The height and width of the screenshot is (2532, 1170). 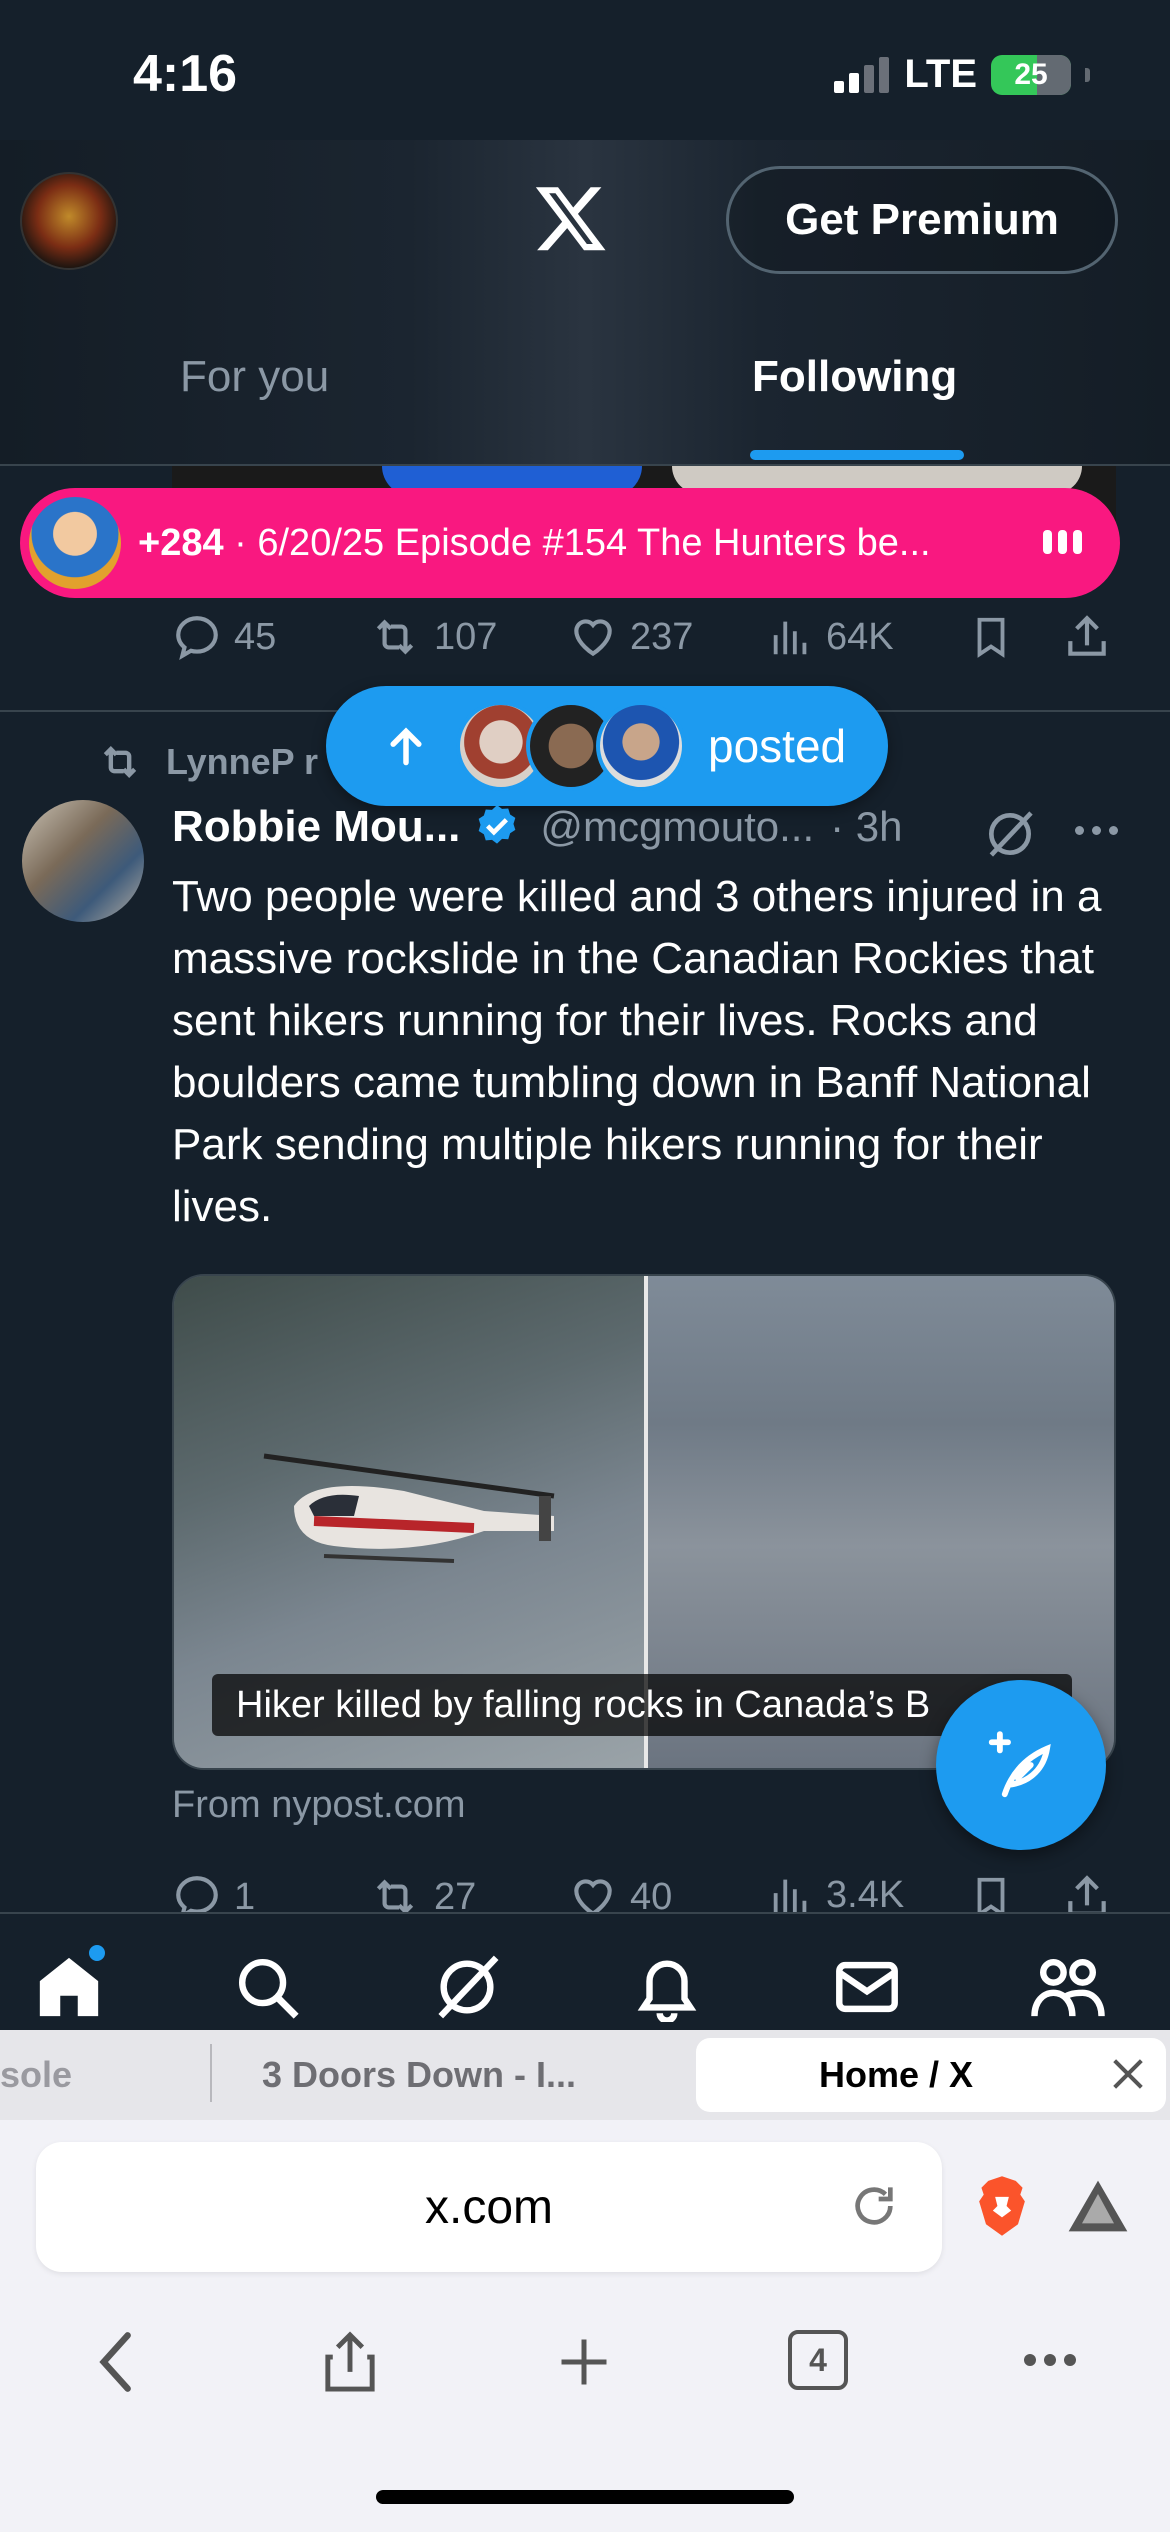 What do you see at coordinates (211, 2073) in the screenshot?
I see `tab-separator` at bounding box center [211, 2073].